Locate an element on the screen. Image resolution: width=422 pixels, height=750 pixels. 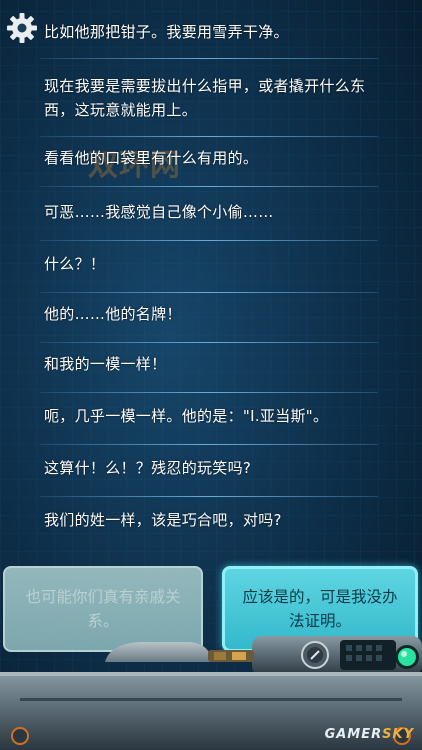
dialogue-line: 看看他的口袋里有什么有用的。 is located at coordinates (151, 158).